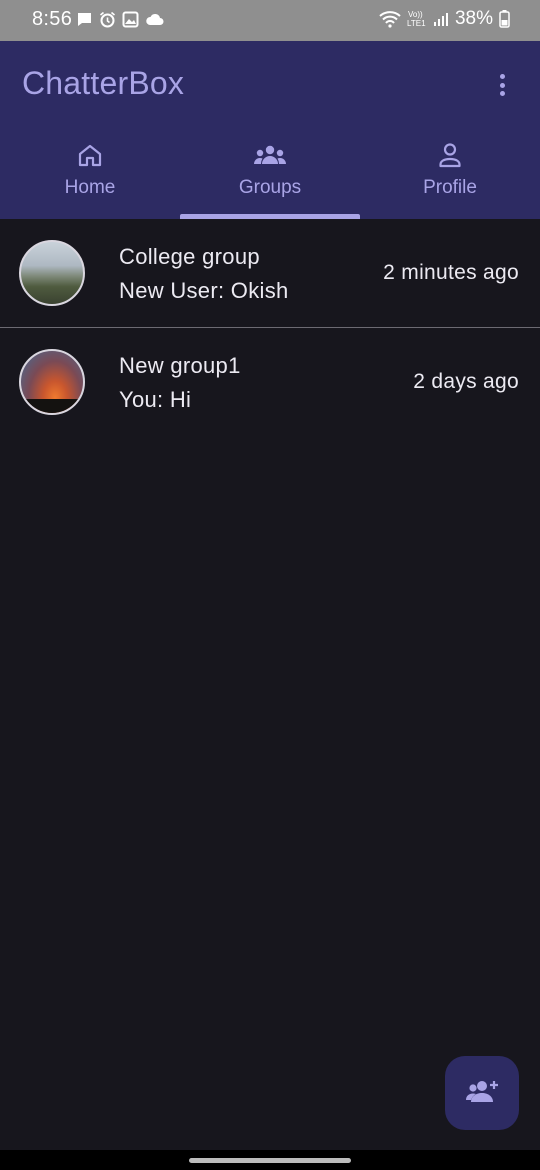  I want to click on svg-text: LTE1, so click(416, 23).